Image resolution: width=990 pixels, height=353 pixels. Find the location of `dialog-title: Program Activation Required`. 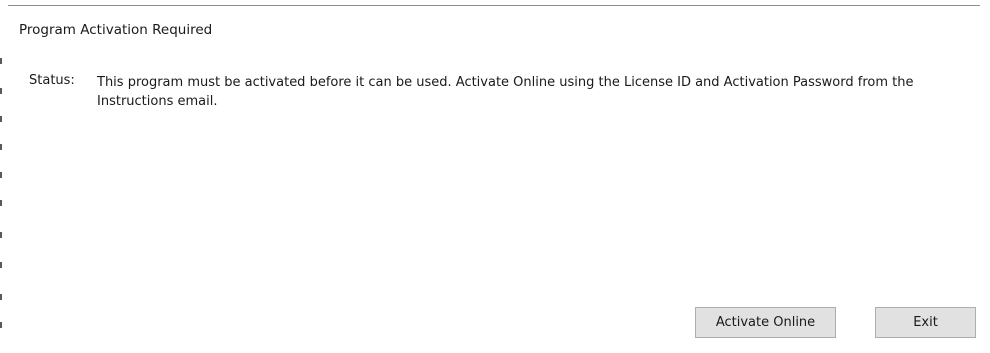

dialog-title: Program Activation Required is located at coordinates (116, 30).